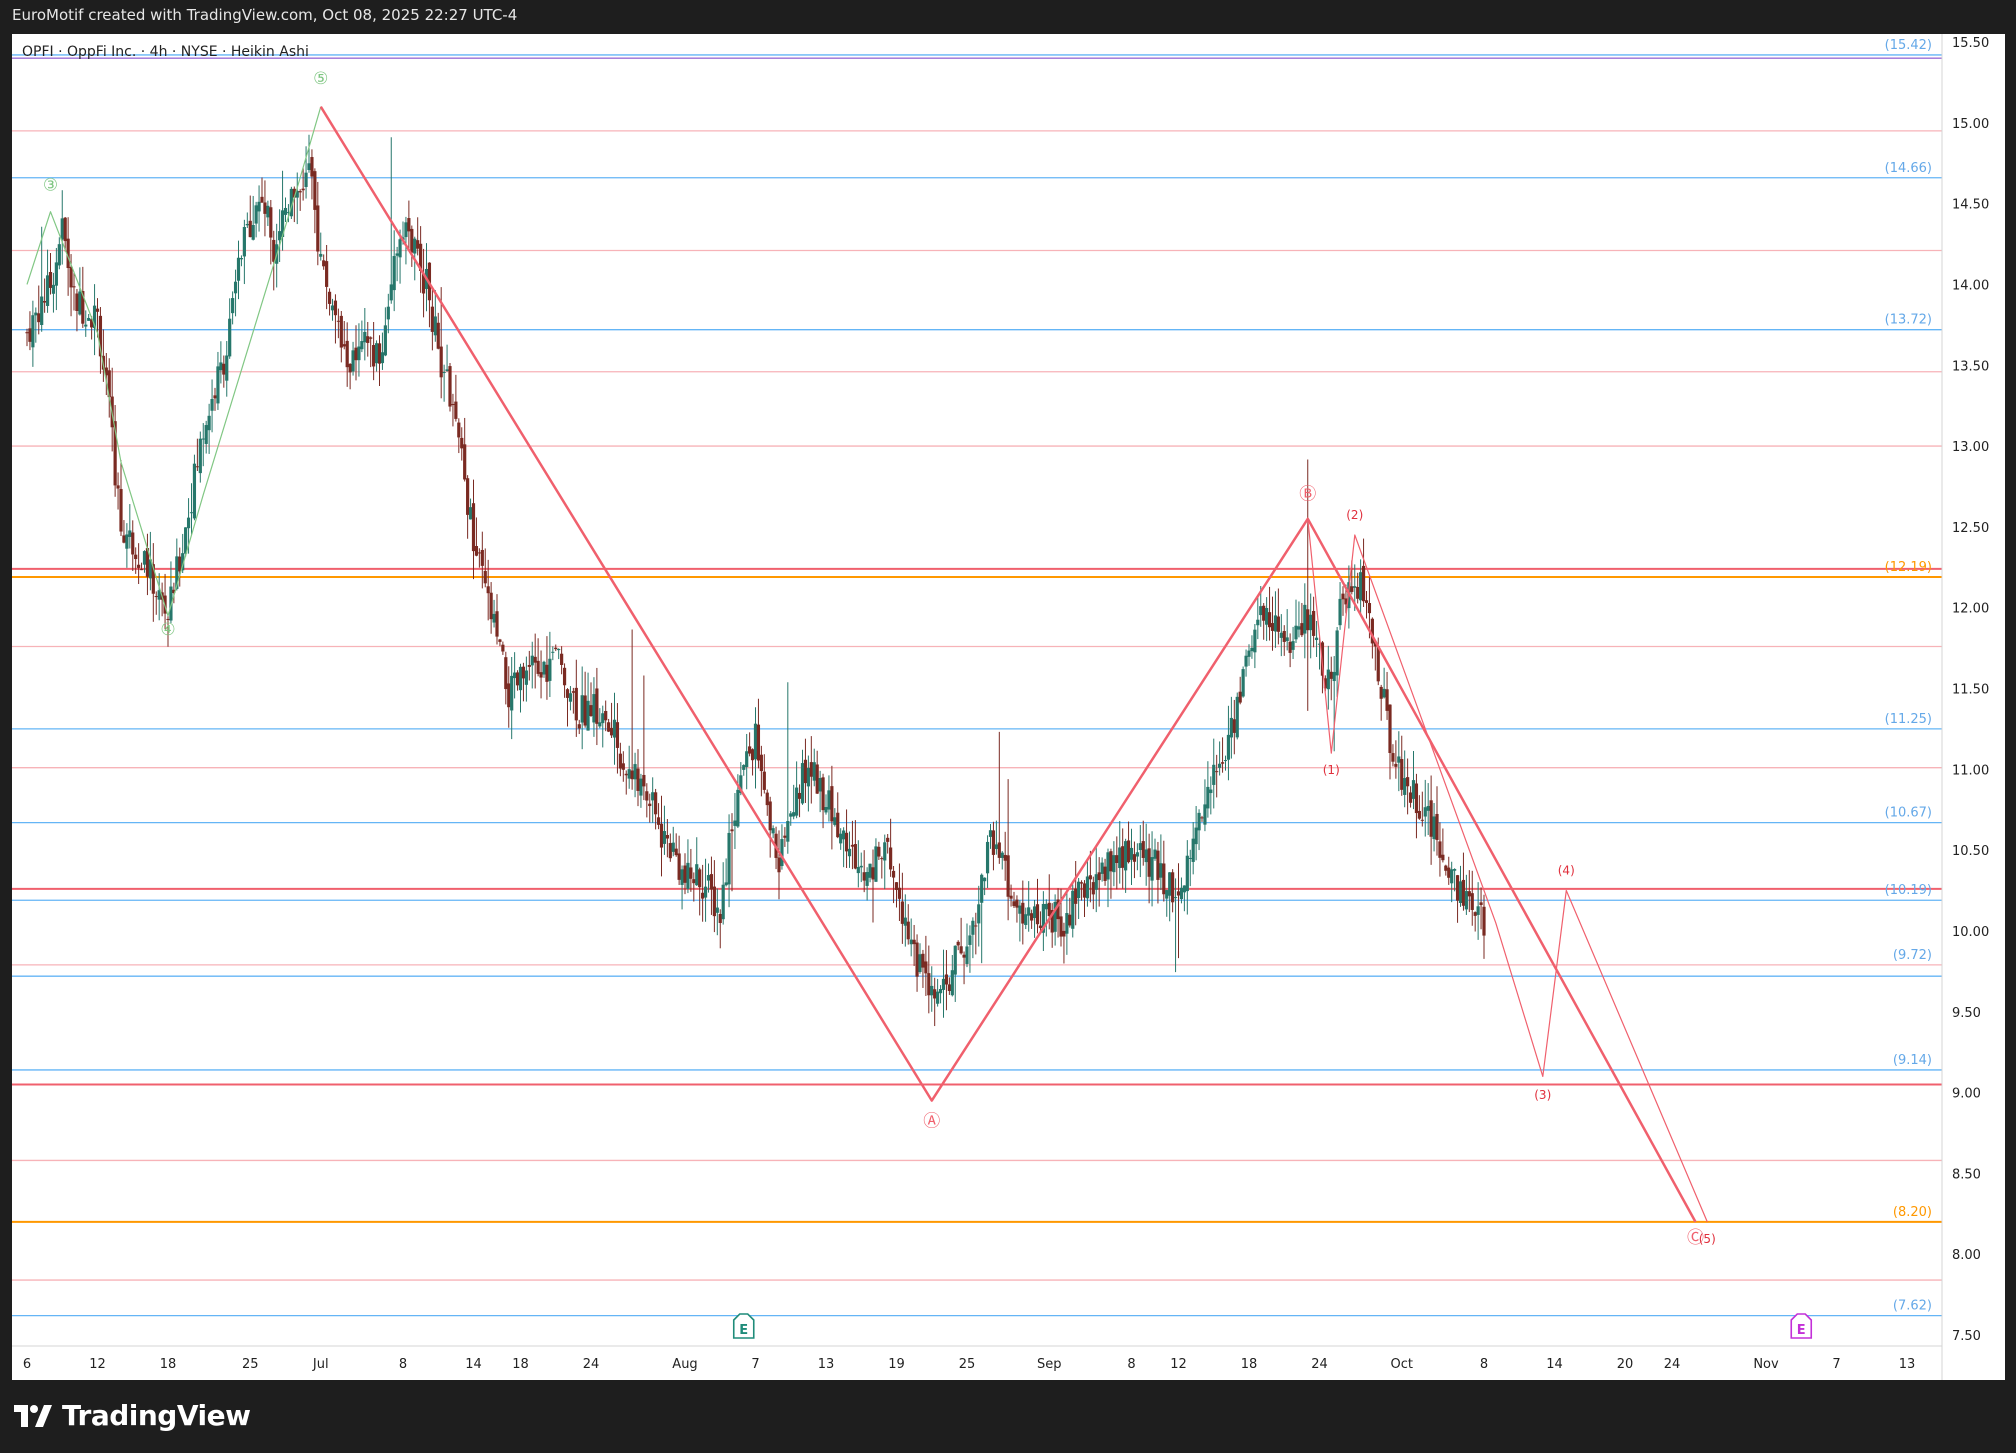 Image resolution: width=2016 pixels, height=1453 pixels. I want to click on earnings-marker: E, so click(743, 1326).